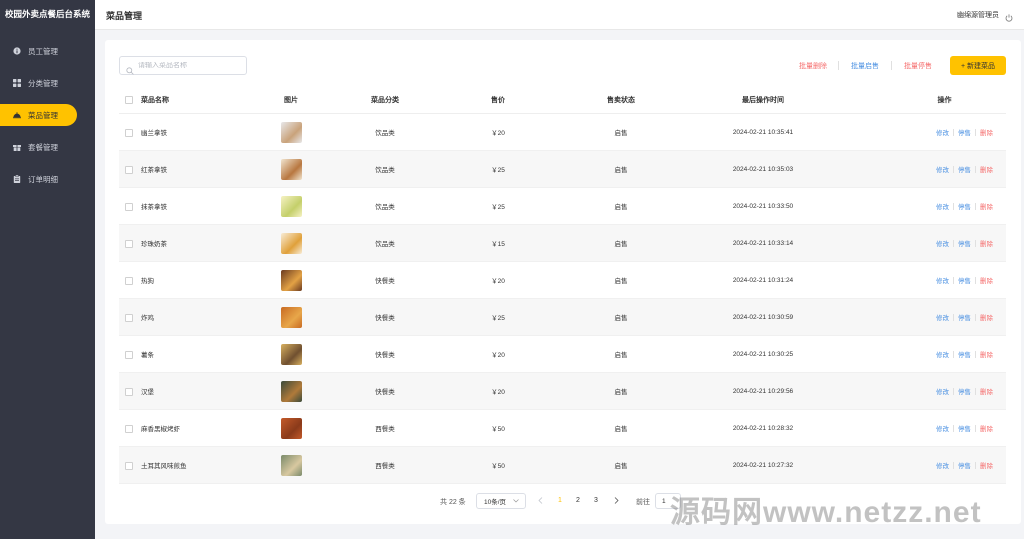 Image resolution: width=1024 pixels, height=539 pixels. I want to click on cell-category: 快餐类, so click(385, 280).